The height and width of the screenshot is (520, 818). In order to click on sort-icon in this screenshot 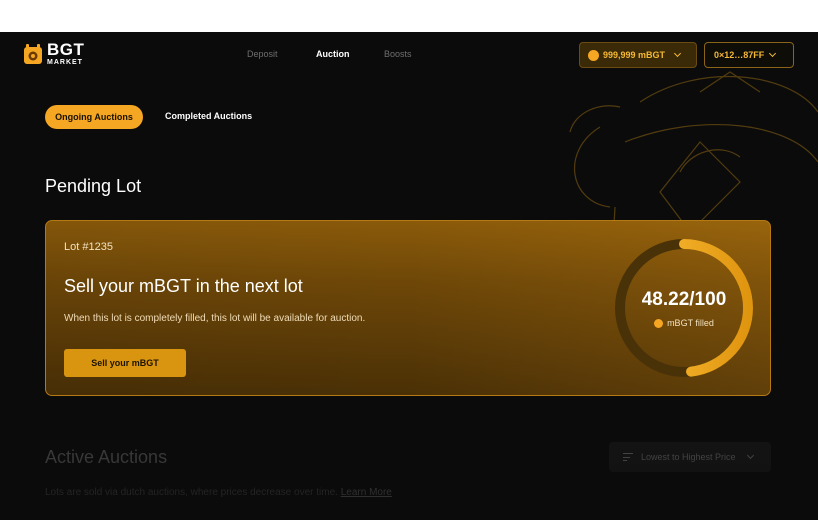, I will do `click(628, 457)`.